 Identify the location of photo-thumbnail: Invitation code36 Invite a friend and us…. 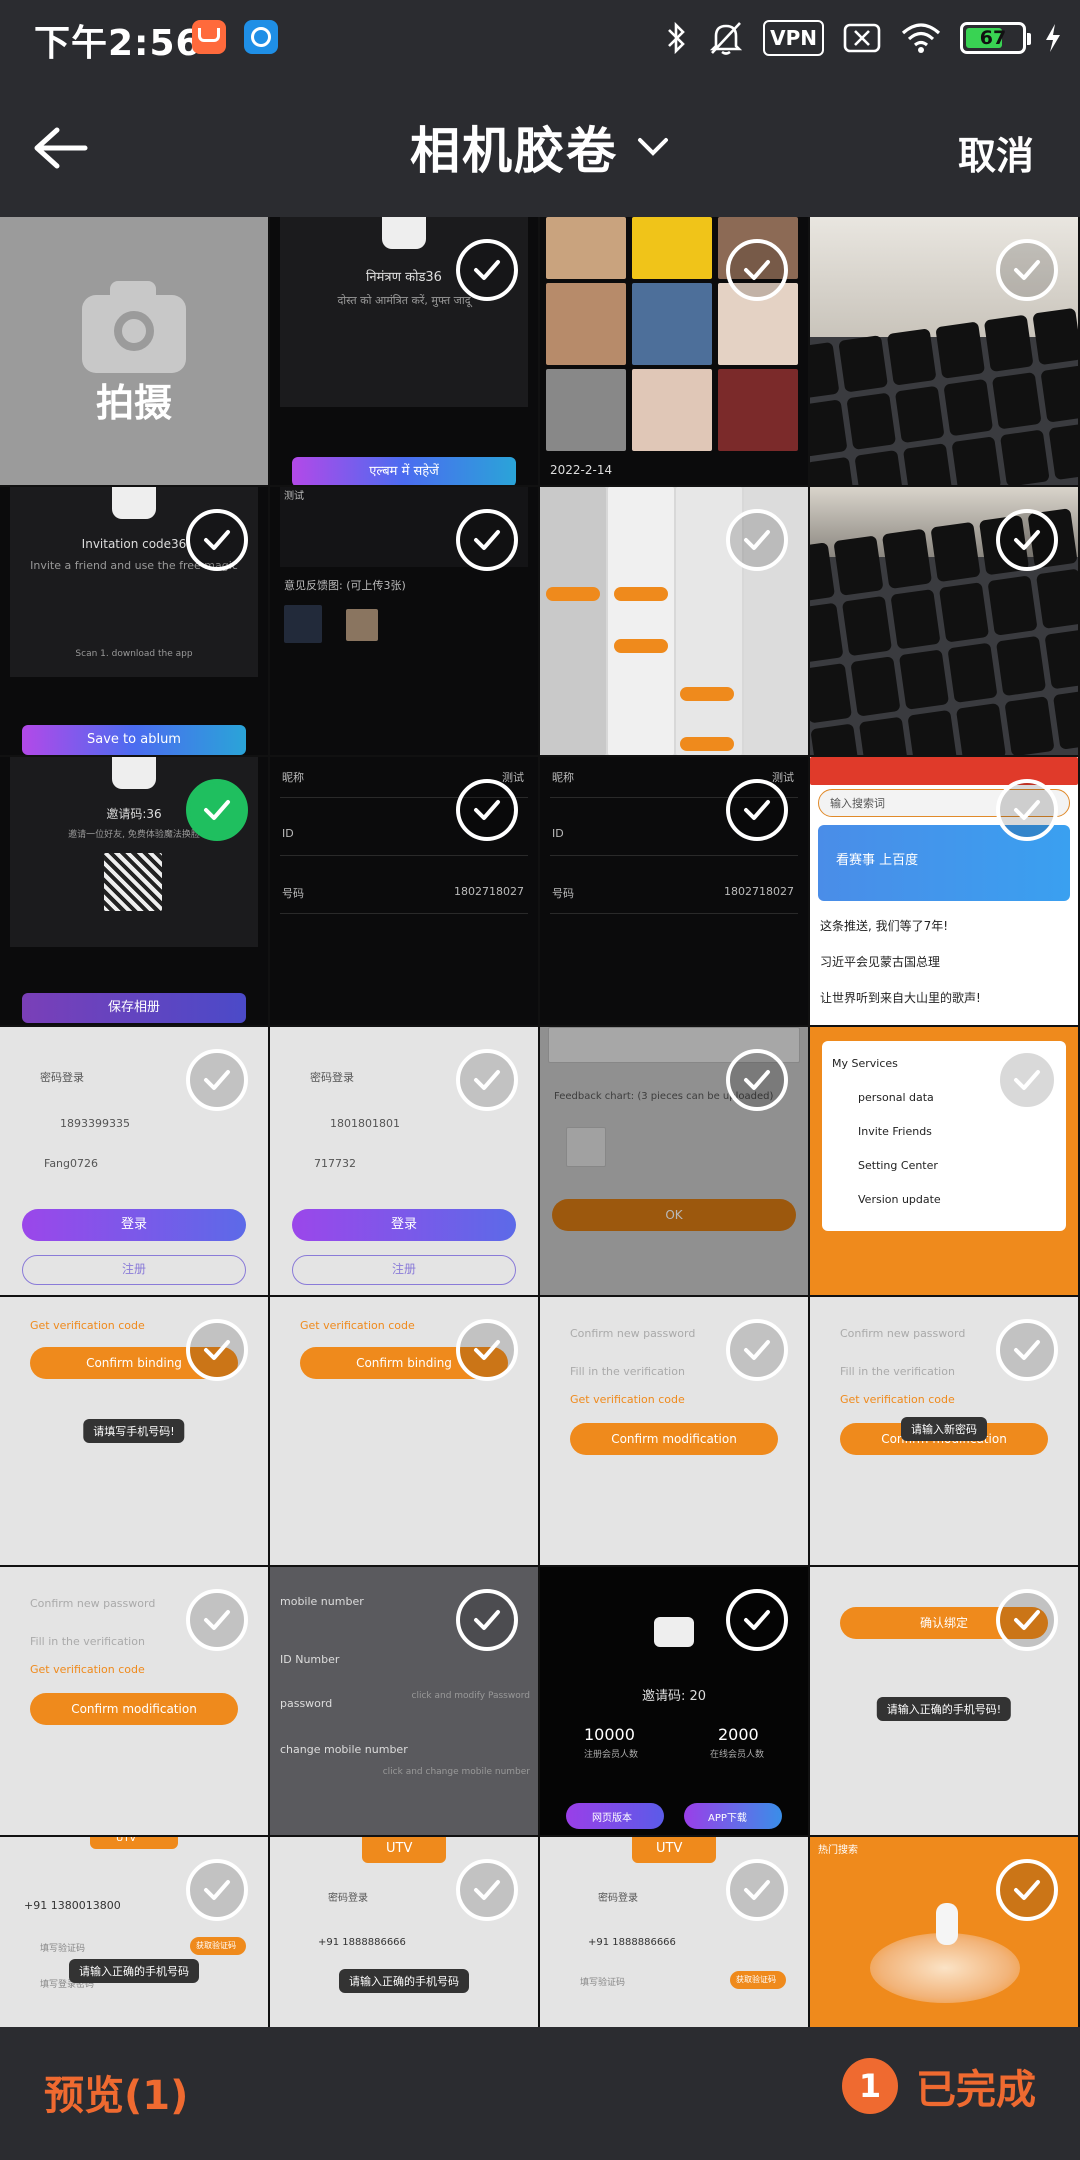
(134, 621).